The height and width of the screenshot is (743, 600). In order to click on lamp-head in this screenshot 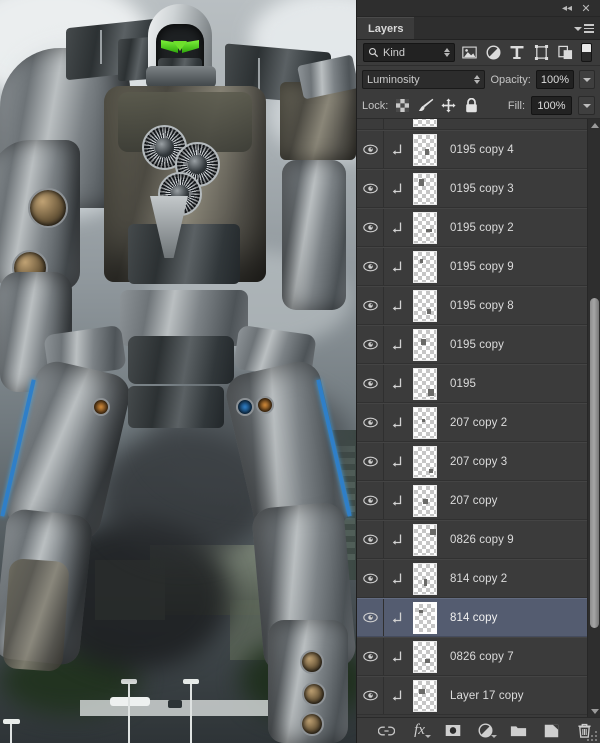, I will do `click(191, 681)`.